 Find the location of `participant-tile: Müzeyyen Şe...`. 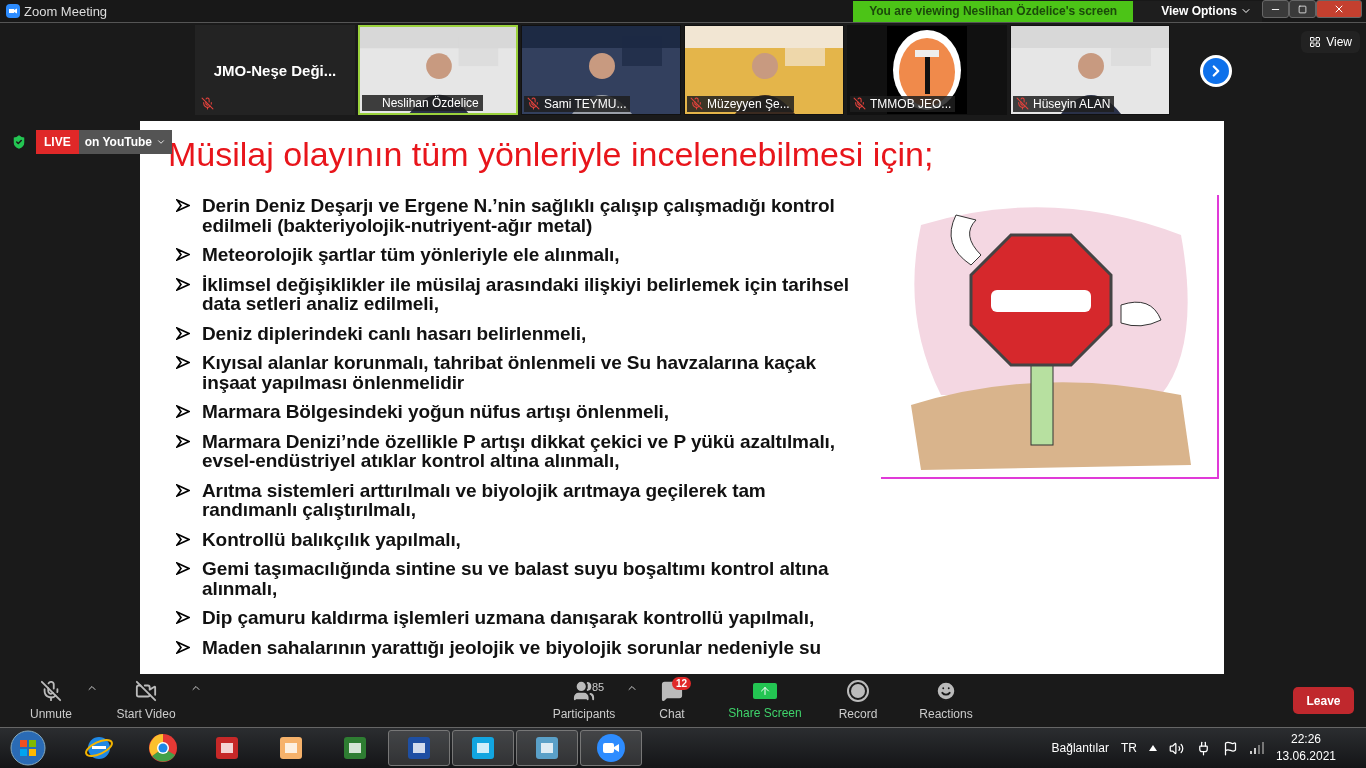

participant-tile: Müzeyyen Şe... is located at coordinates (764, 70).